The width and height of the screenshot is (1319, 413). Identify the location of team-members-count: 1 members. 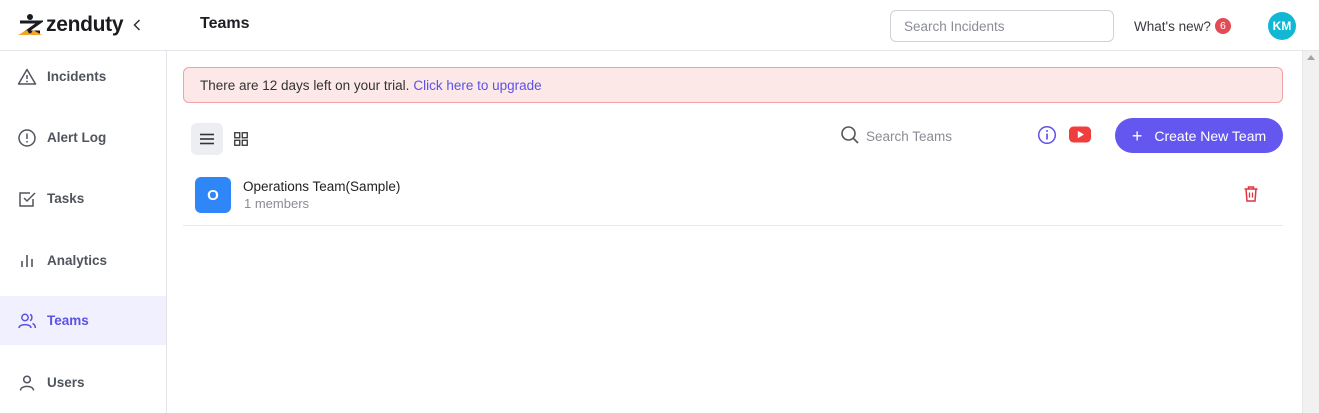
(277, 203).